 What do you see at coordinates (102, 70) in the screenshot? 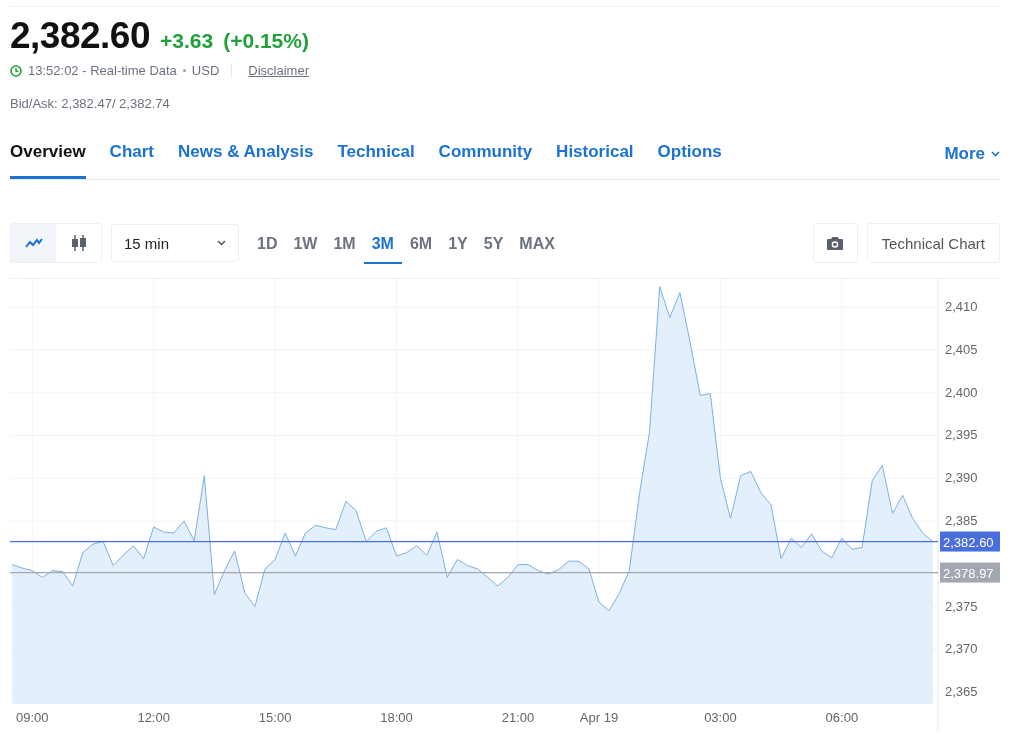
I see `update-time: 13:52:02 - Real-time Data` at bounding box center [102, 70].